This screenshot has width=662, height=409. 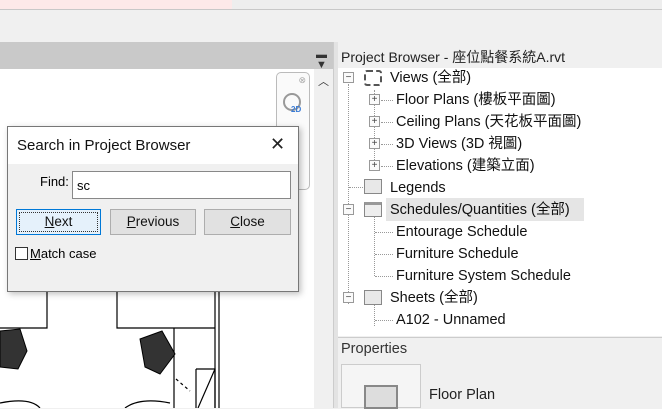 I want to click on dialog-title-bar: Search in Project Browser ✕, so click(x=153, y=145).